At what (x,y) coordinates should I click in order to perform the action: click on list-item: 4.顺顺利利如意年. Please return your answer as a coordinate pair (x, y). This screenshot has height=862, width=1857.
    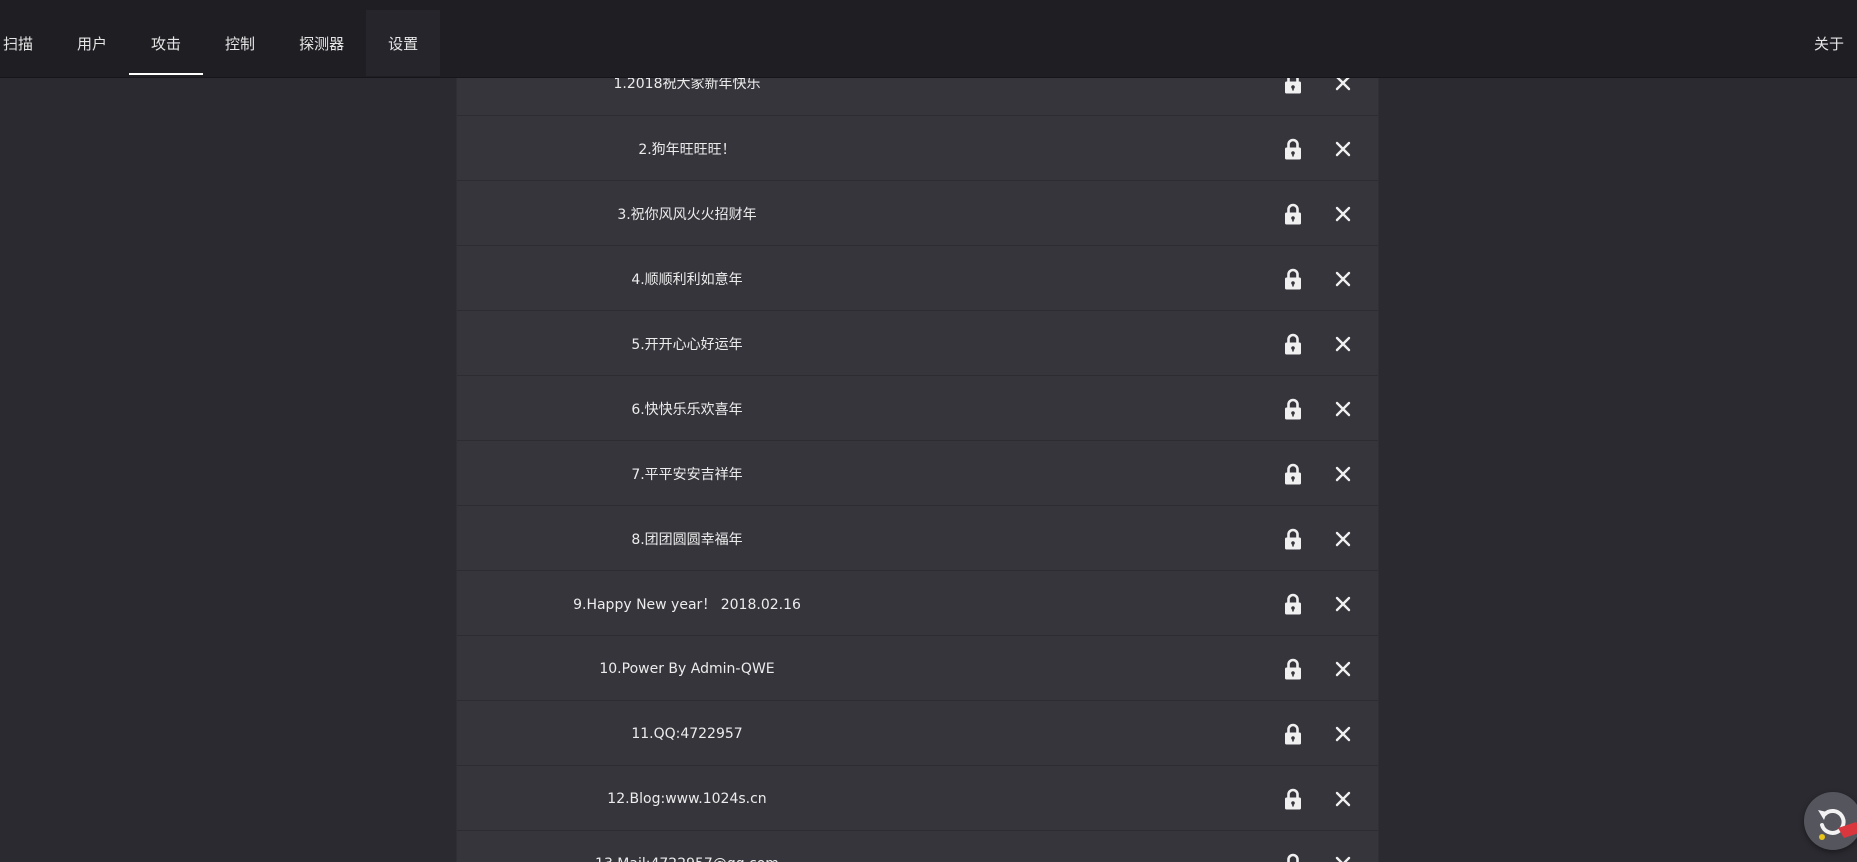
    Looking at the image, I should click on (917, 278).